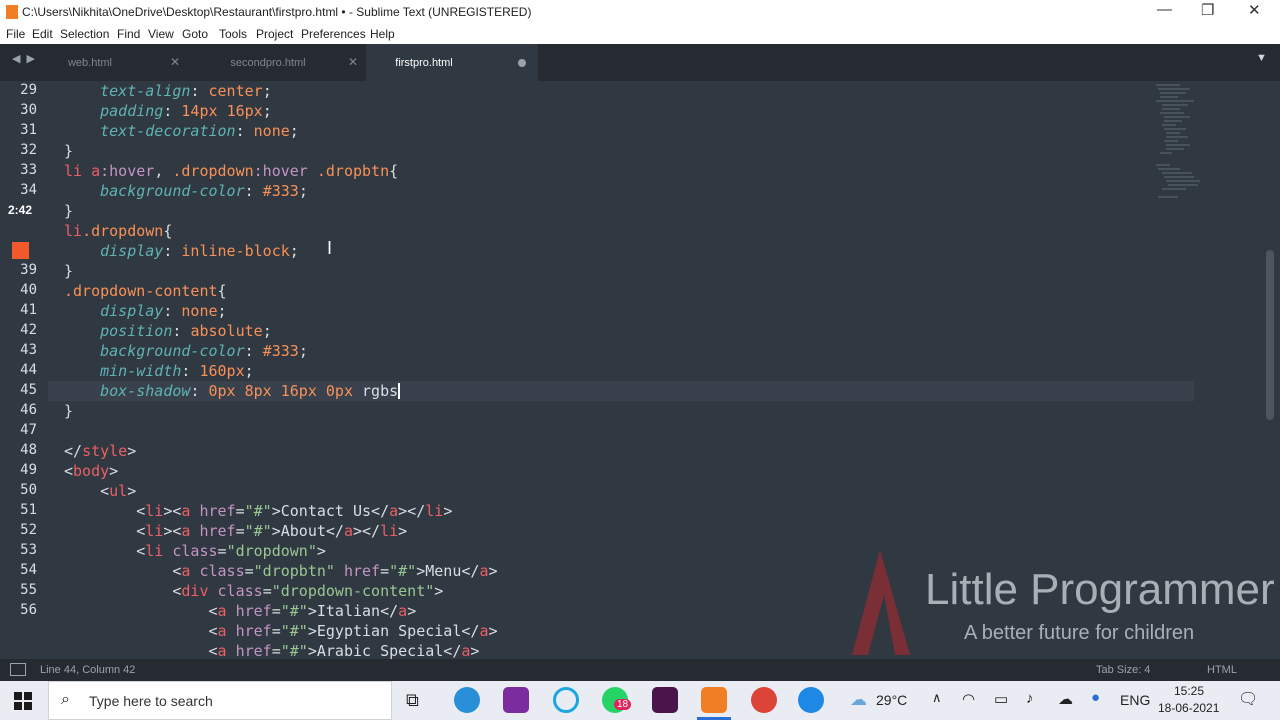  Describe the element at coordinates (403, 611) in the screenshot. I see `code-token: a` at that location.